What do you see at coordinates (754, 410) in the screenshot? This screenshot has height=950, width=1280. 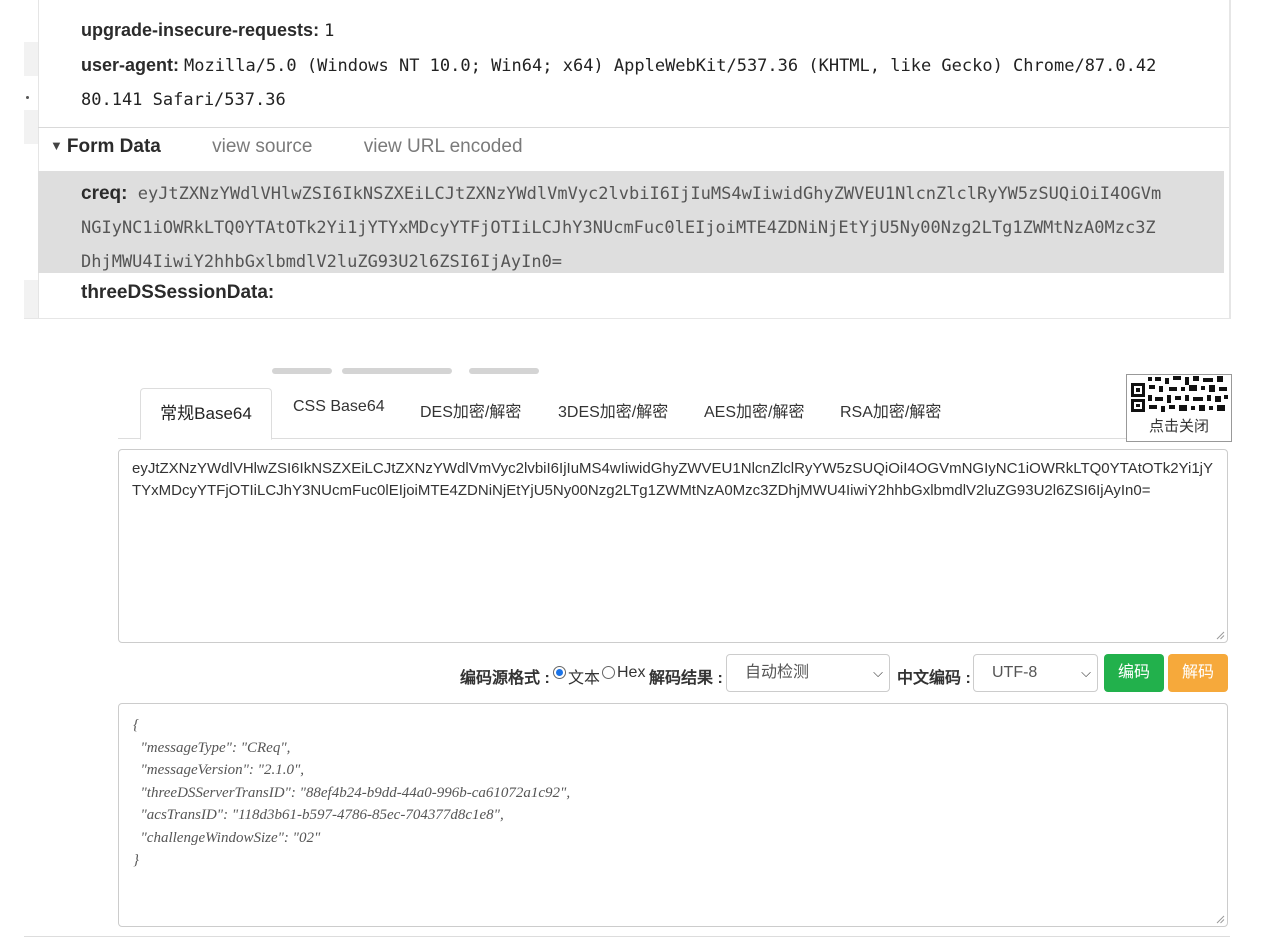 I see `tab-aes: AES加密/解密` at bounding box center [754, 410].